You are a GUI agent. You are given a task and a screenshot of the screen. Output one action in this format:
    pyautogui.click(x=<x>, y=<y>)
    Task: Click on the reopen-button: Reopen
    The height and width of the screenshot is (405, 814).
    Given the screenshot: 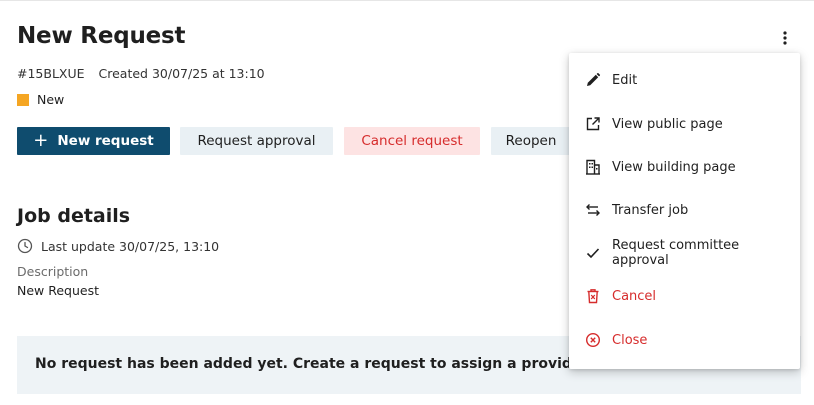 What is the action you would take?
    pyautogui.click(x=531, y=141)
    